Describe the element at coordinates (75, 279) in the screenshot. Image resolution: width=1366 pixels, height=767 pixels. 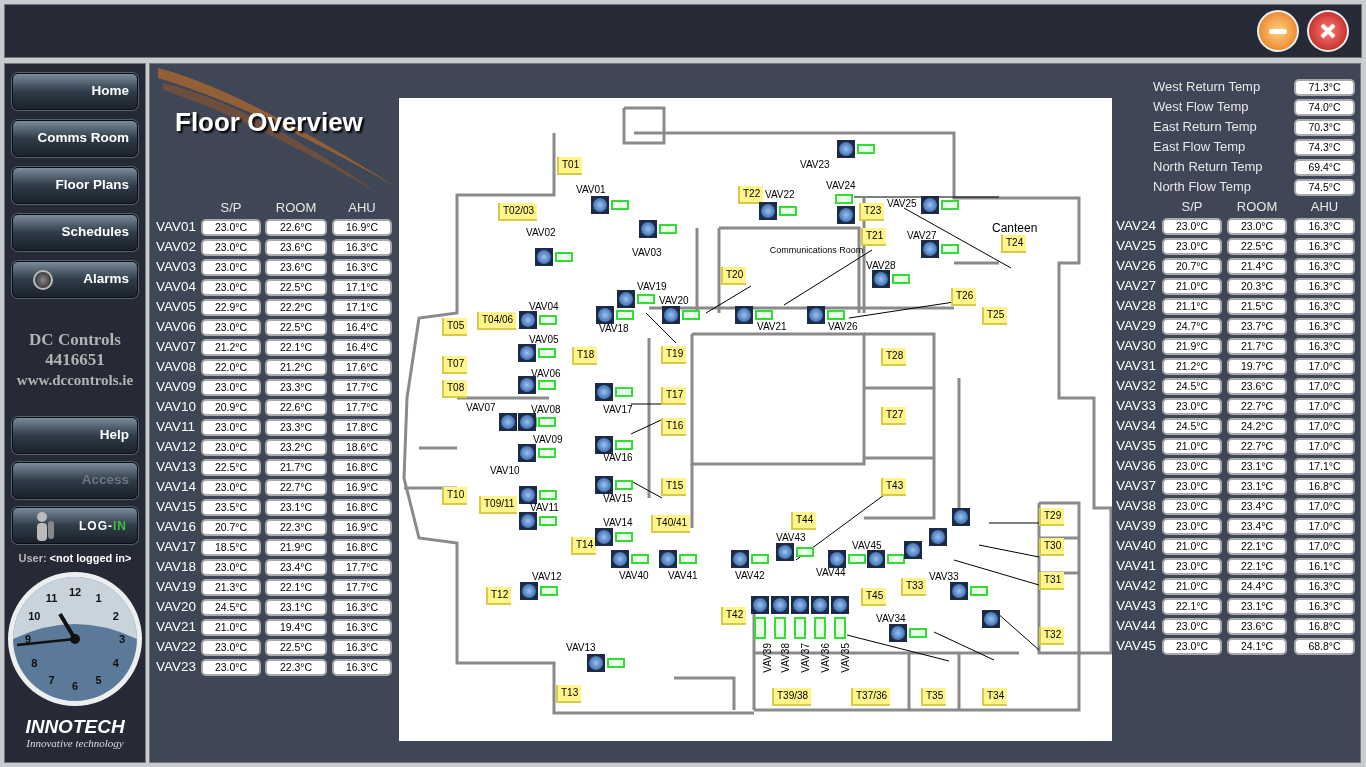
I see `nav-button: Alarms` at that location.